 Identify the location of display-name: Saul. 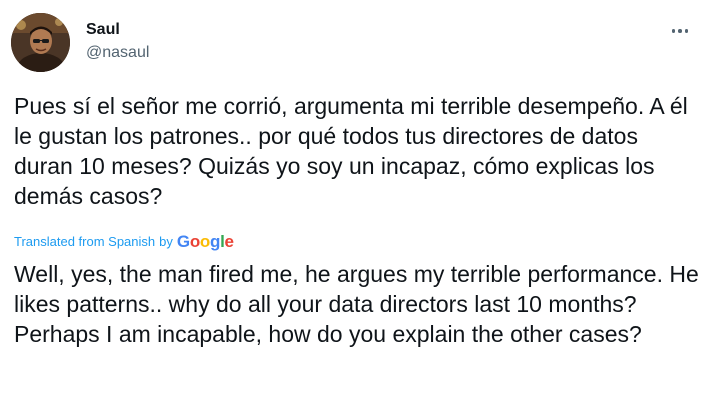
(103, 30).